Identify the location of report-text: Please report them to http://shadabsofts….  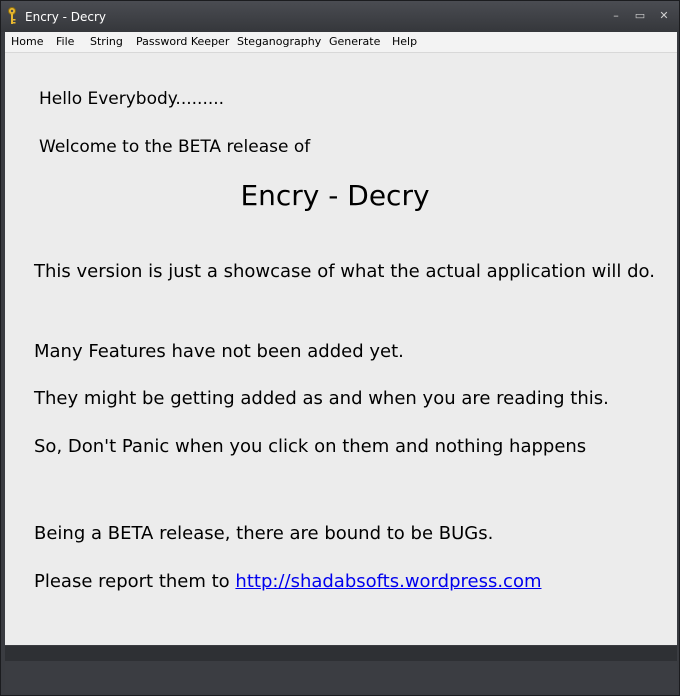
(288, 581).